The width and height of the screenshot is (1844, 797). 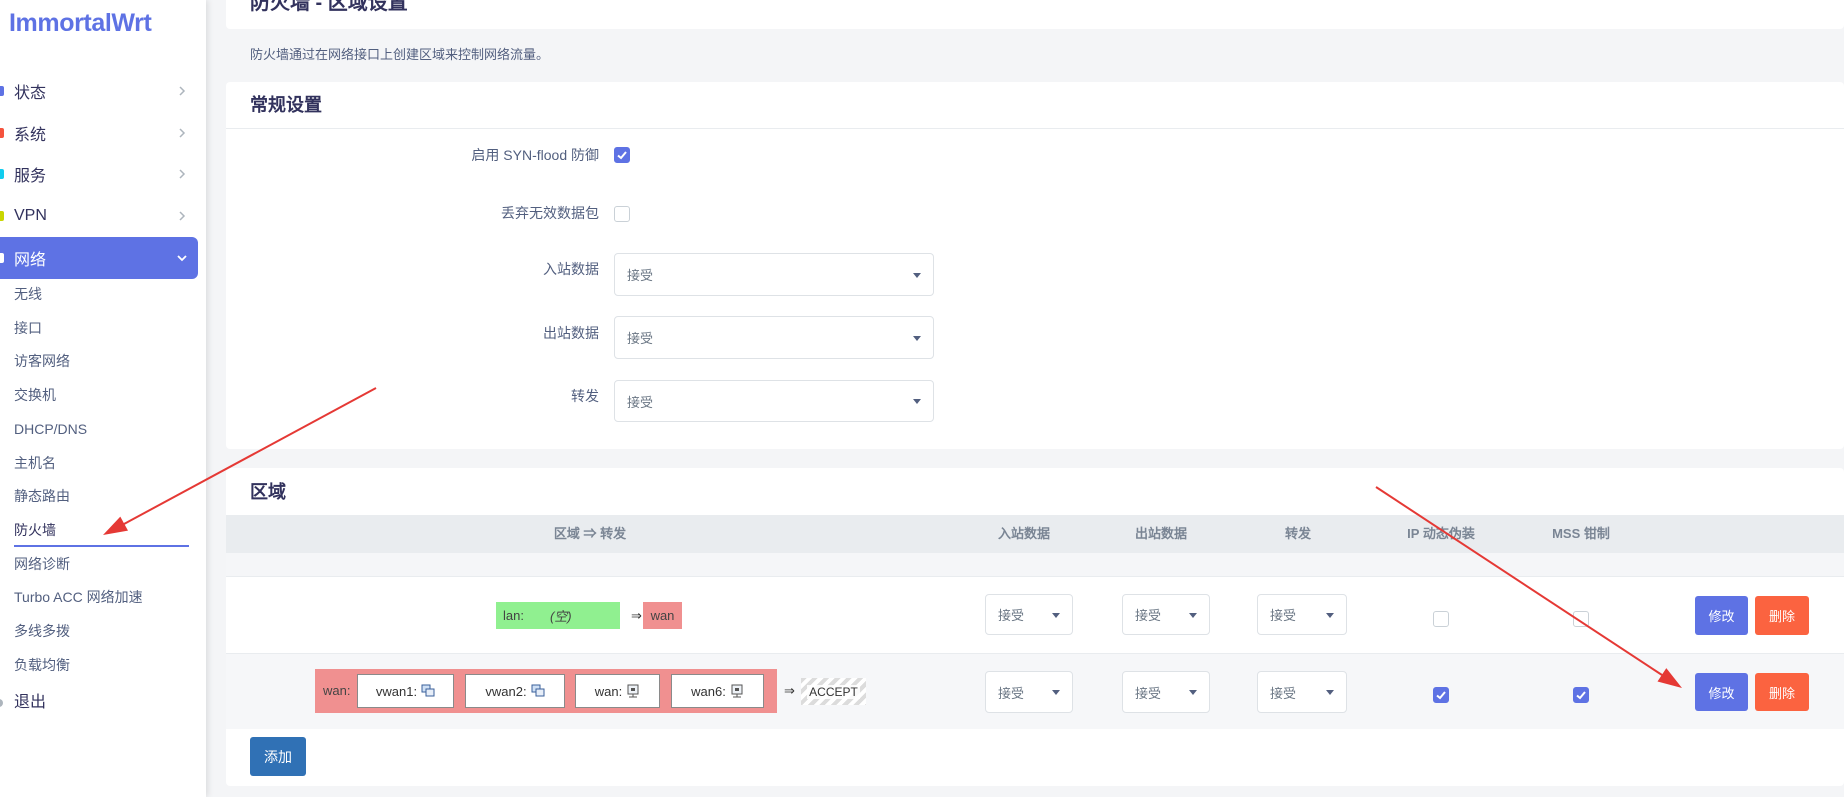 What do you see at coordinates (35, 530) in the screenshot?
I see `sidebar-item-firewall: 防火墙` at bounding box center [35, 530].